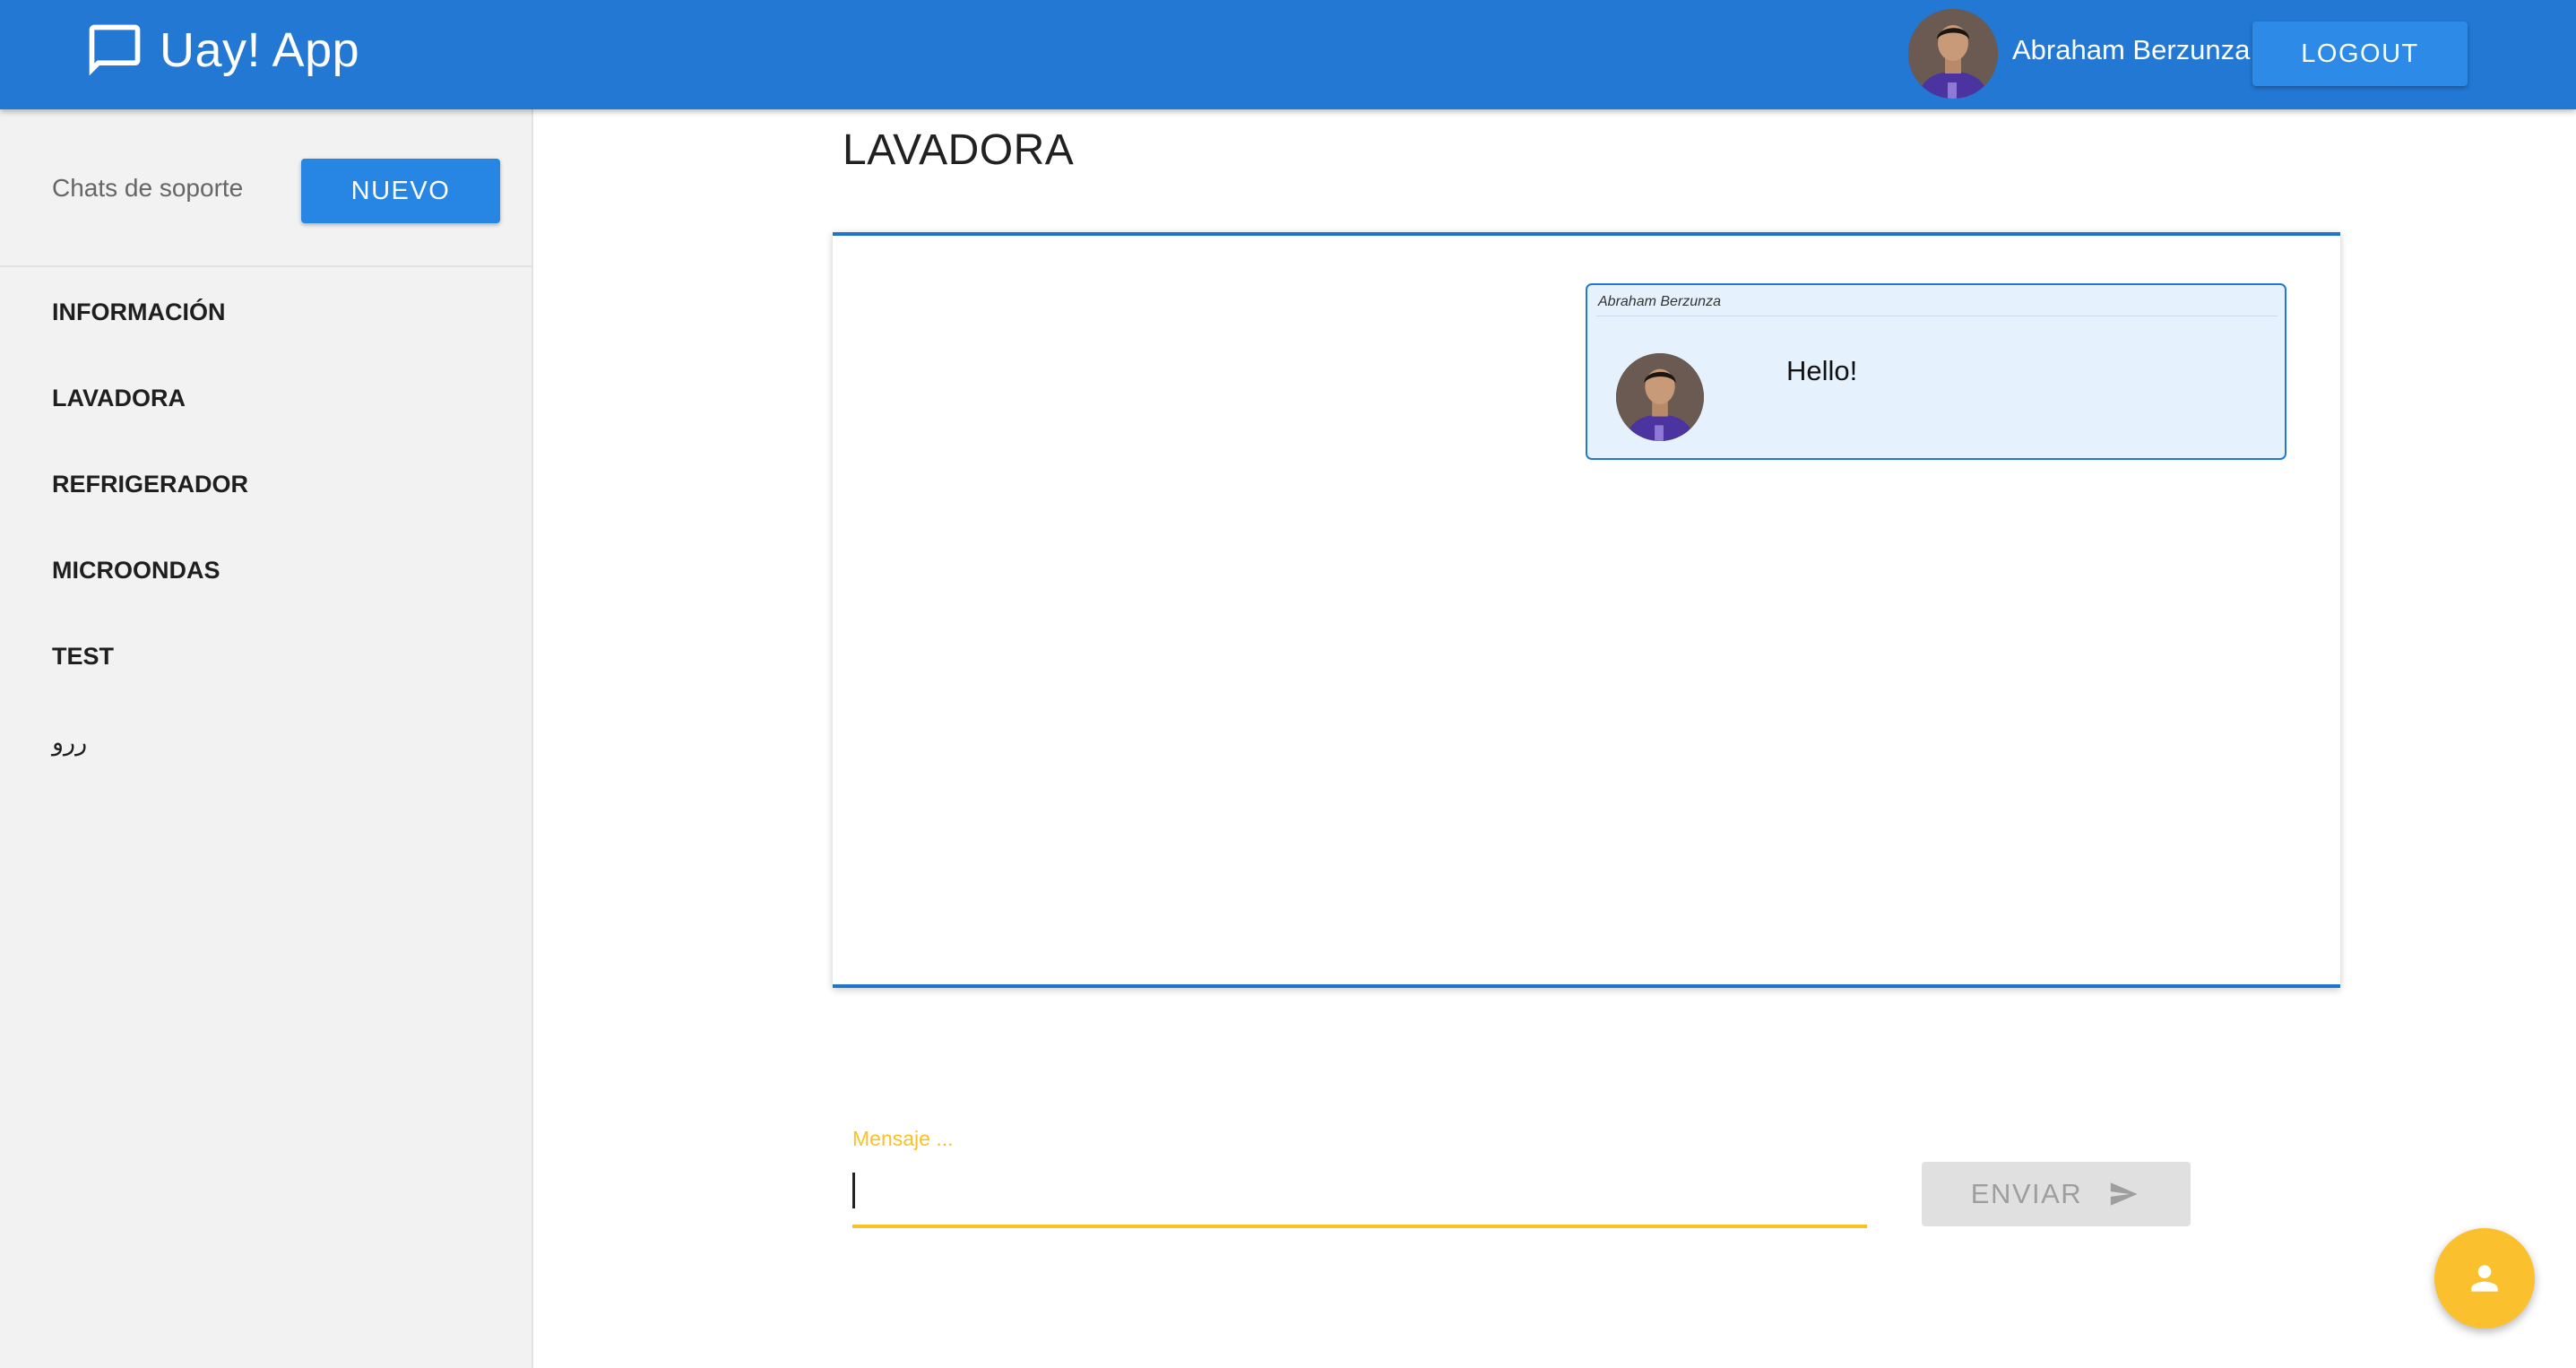 The height and width of the screenshot is (1368, 2576). Describe the element at coordinates (400, 191) in the screenshot. I see `new-chat-button: NUEVO` at that location.